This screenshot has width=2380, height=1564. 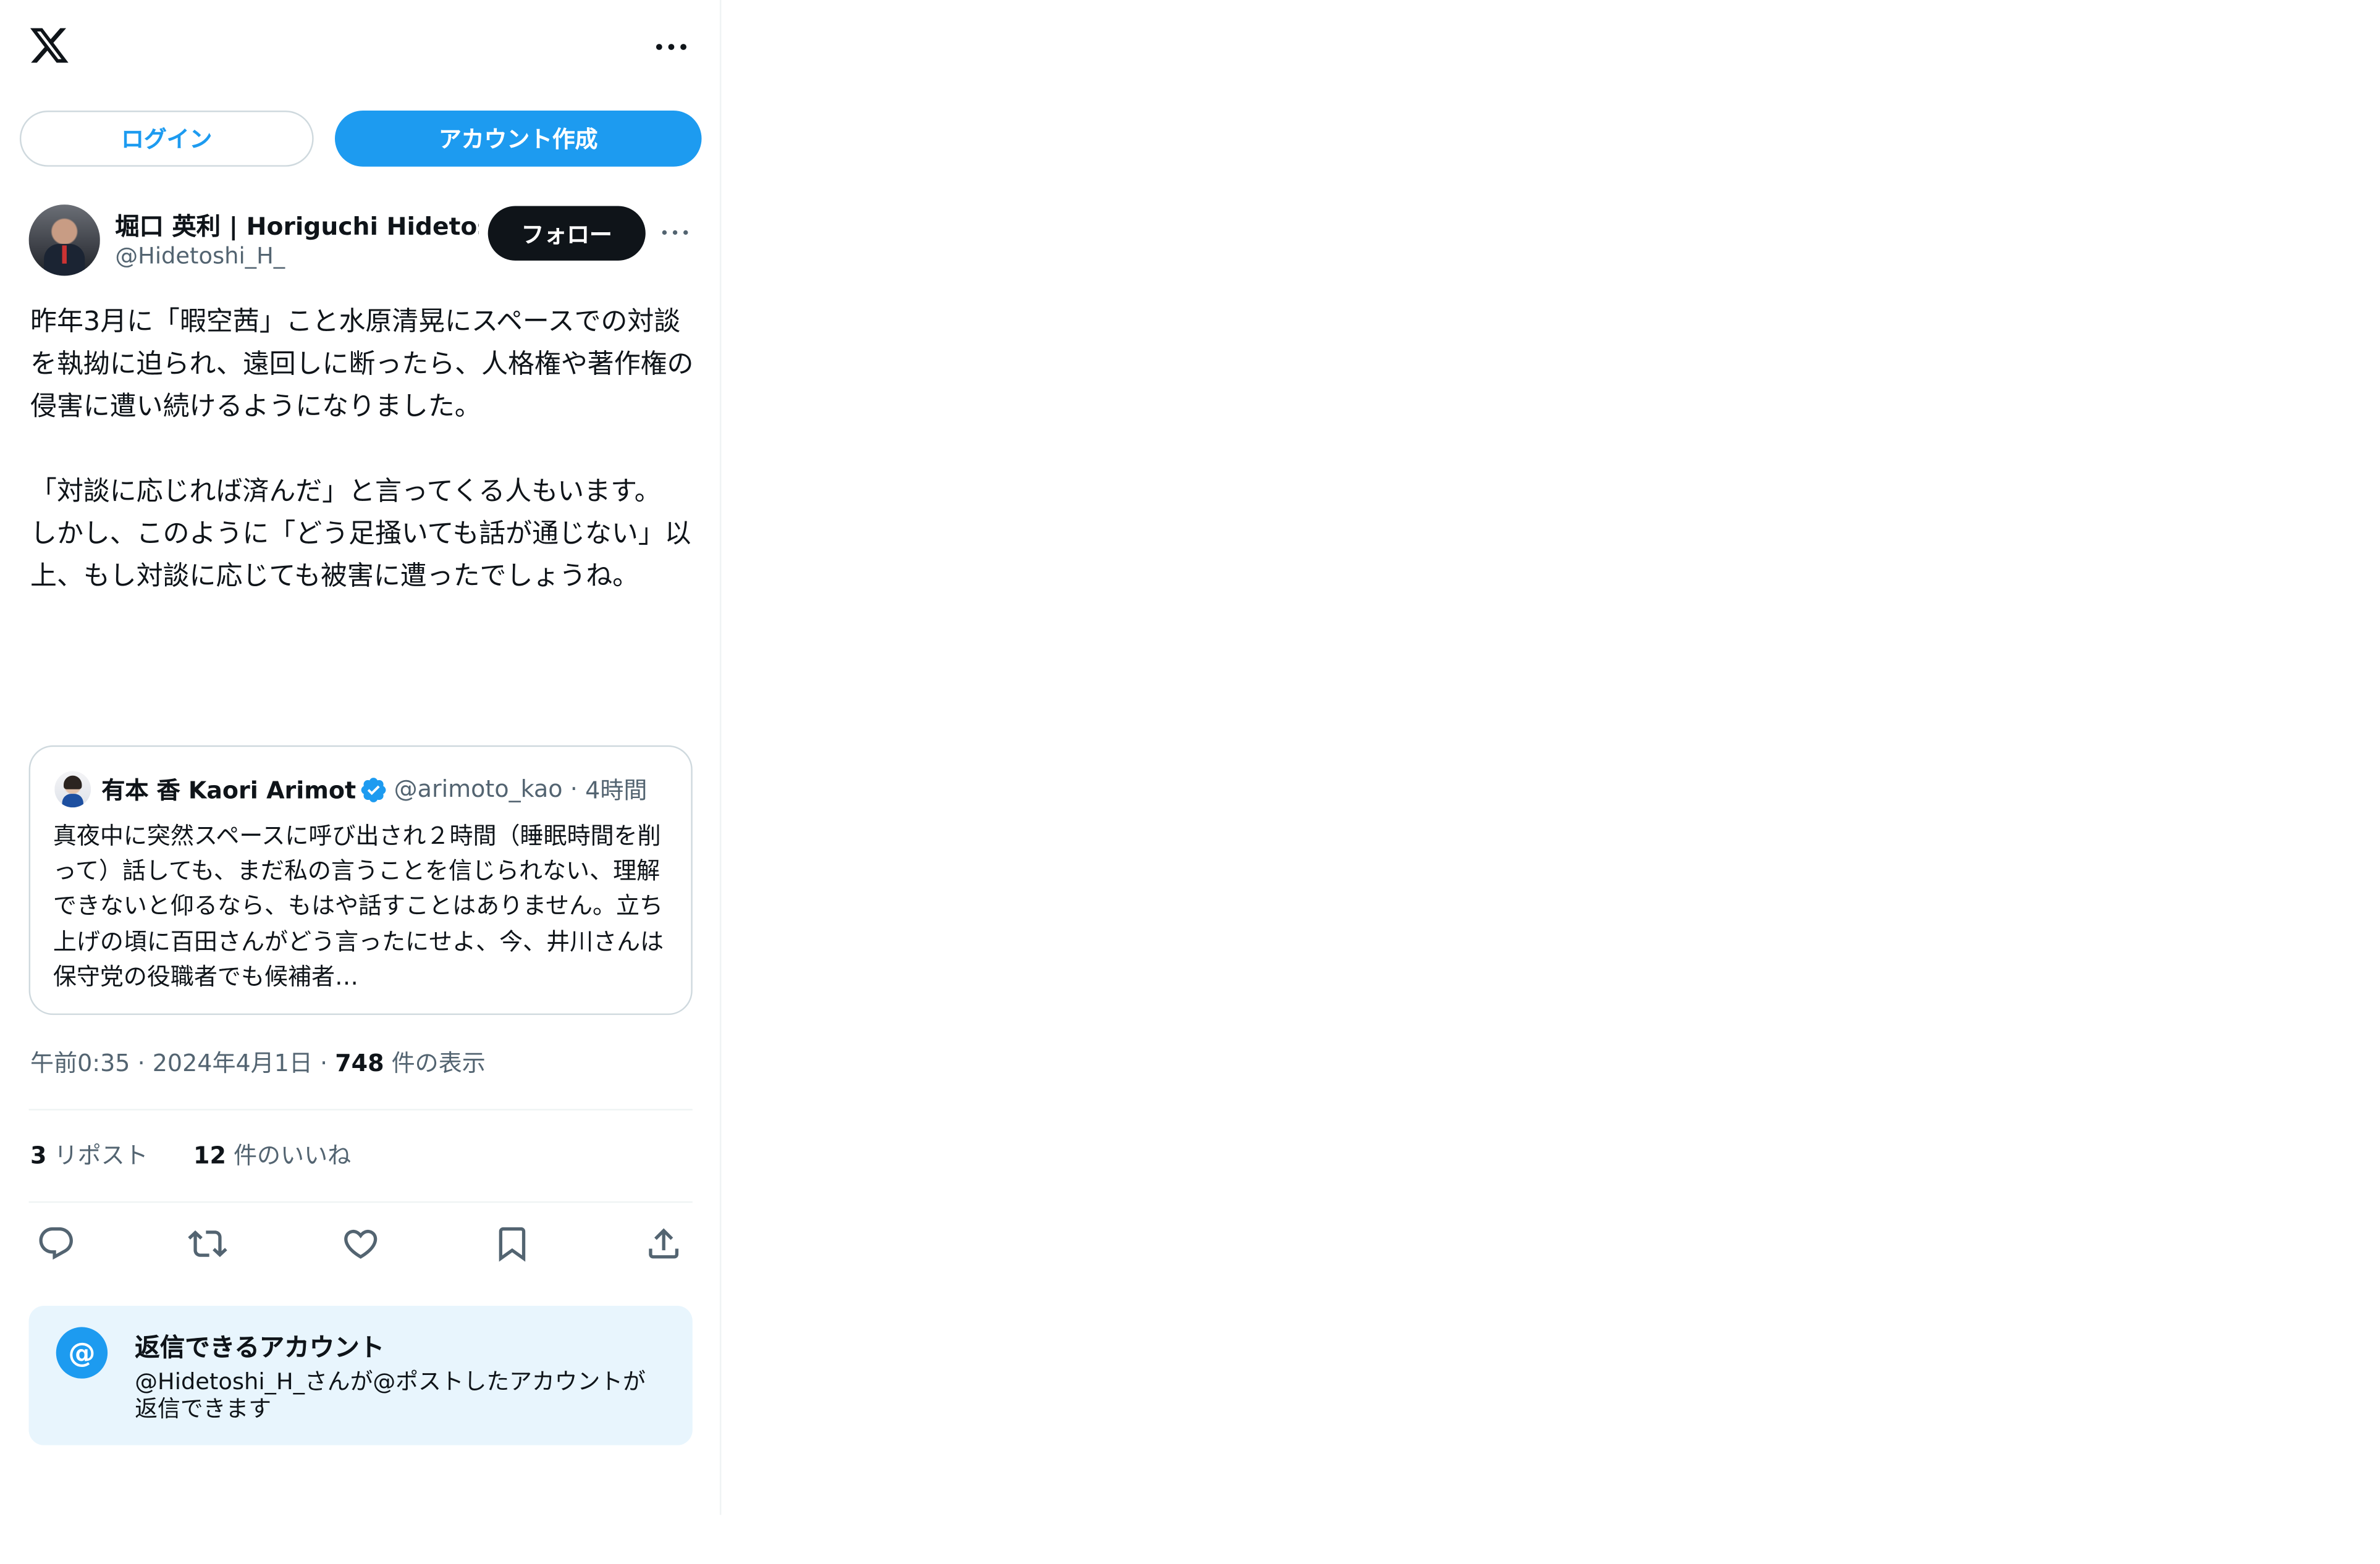 I want to click on share-icon, so click(x=664, y=1243).